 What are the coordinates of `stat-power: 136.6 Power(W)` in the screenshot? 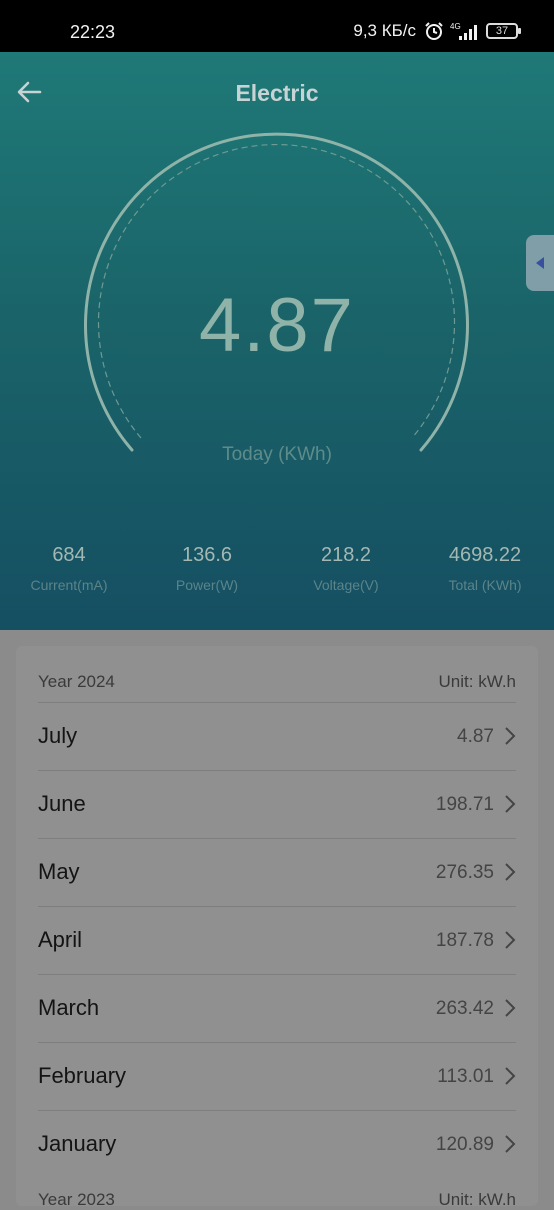 It's located at (207, 568).